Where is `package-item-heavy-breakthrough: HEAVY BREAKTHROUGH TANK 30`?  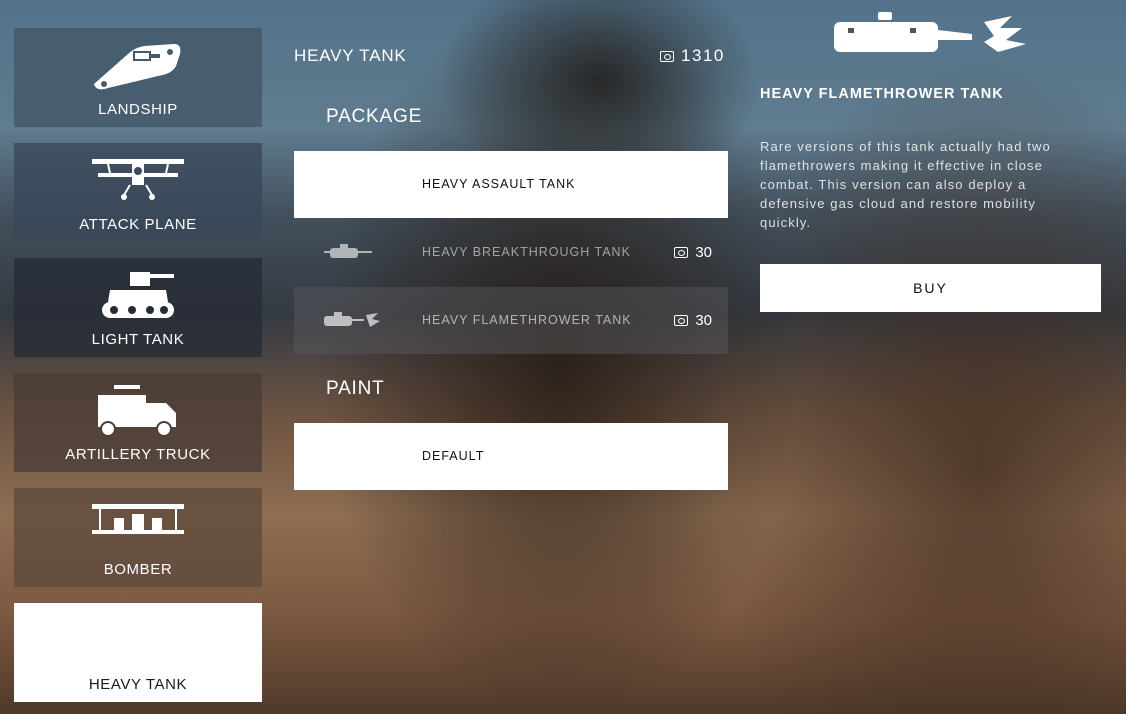
package-item-heavy-breakthrough: HEAVY BREAKTHROUGH TANK 30 is located at coordinates (511, 252).